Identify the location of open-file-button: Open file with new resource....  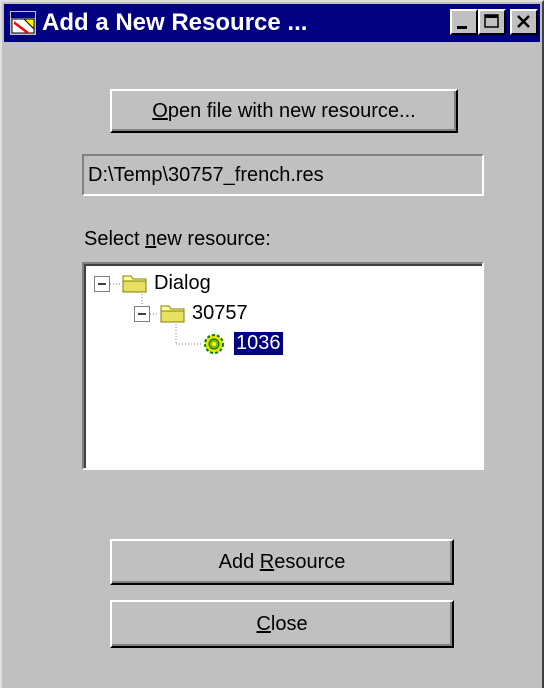
(284, 111).